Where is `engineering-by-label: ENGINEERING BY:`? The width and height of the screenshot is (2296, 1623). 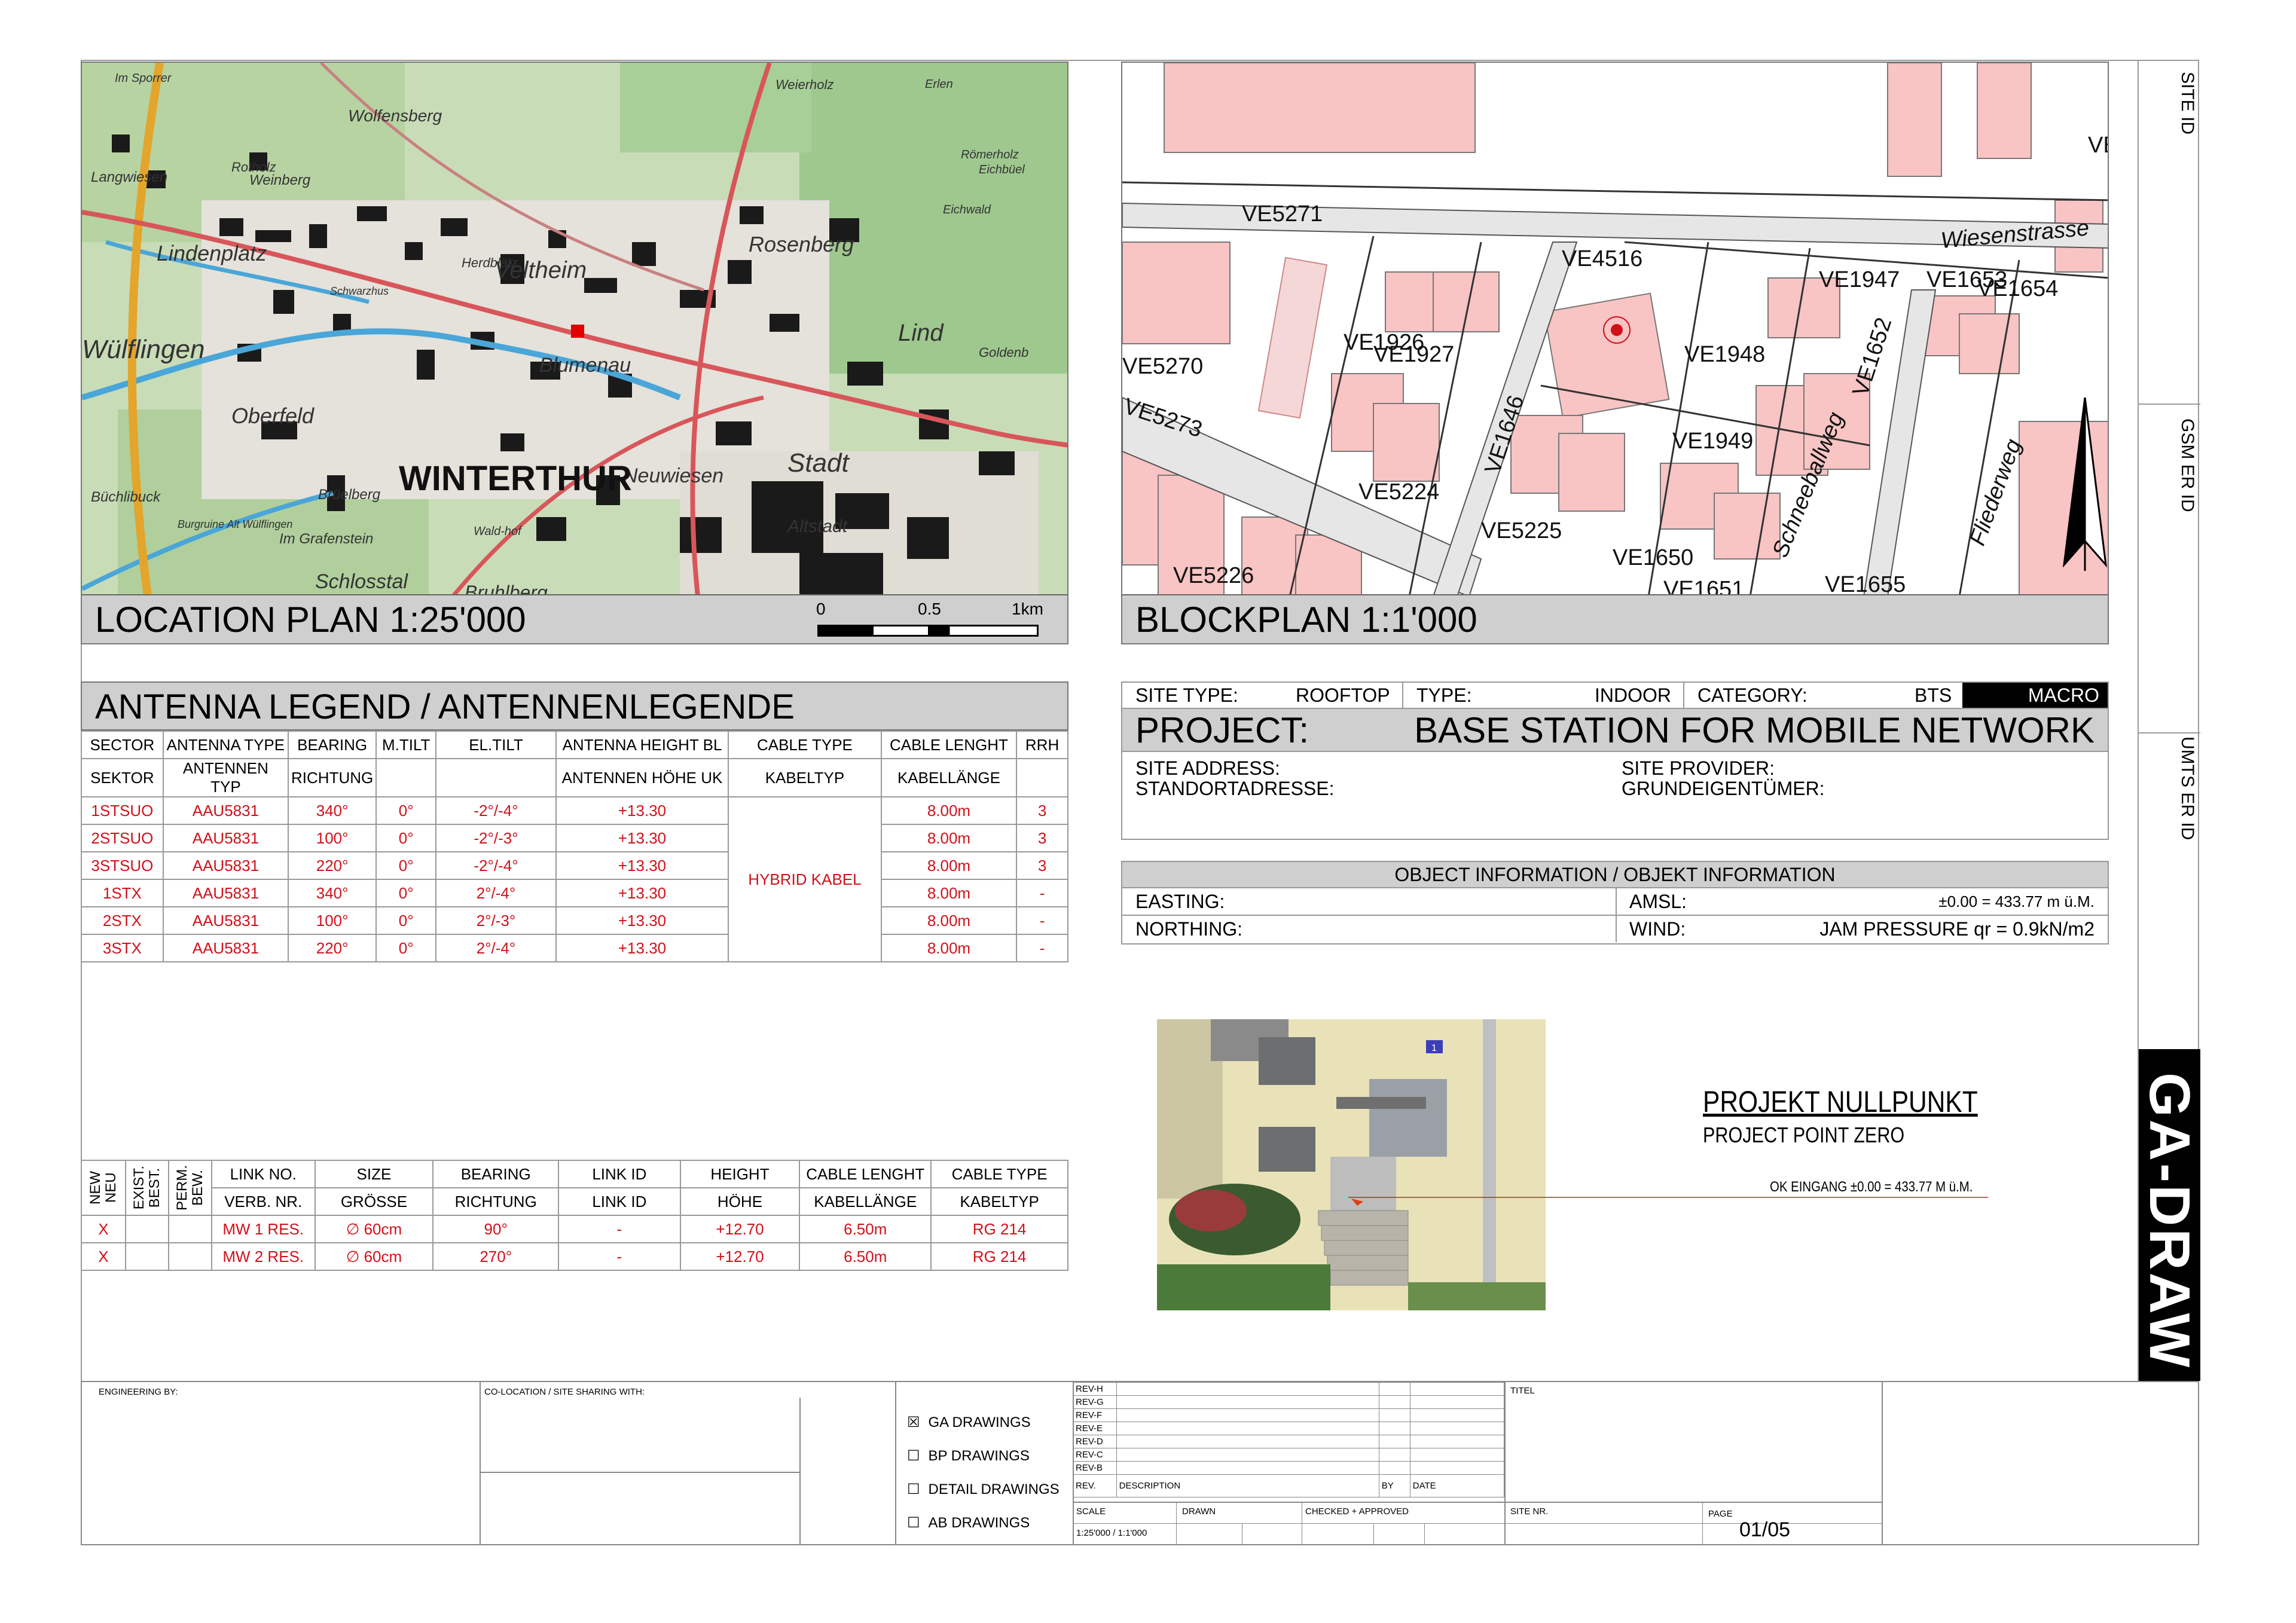 engineering-by-label: ENGINEERING BY: is located at coordinates (138, 1392).